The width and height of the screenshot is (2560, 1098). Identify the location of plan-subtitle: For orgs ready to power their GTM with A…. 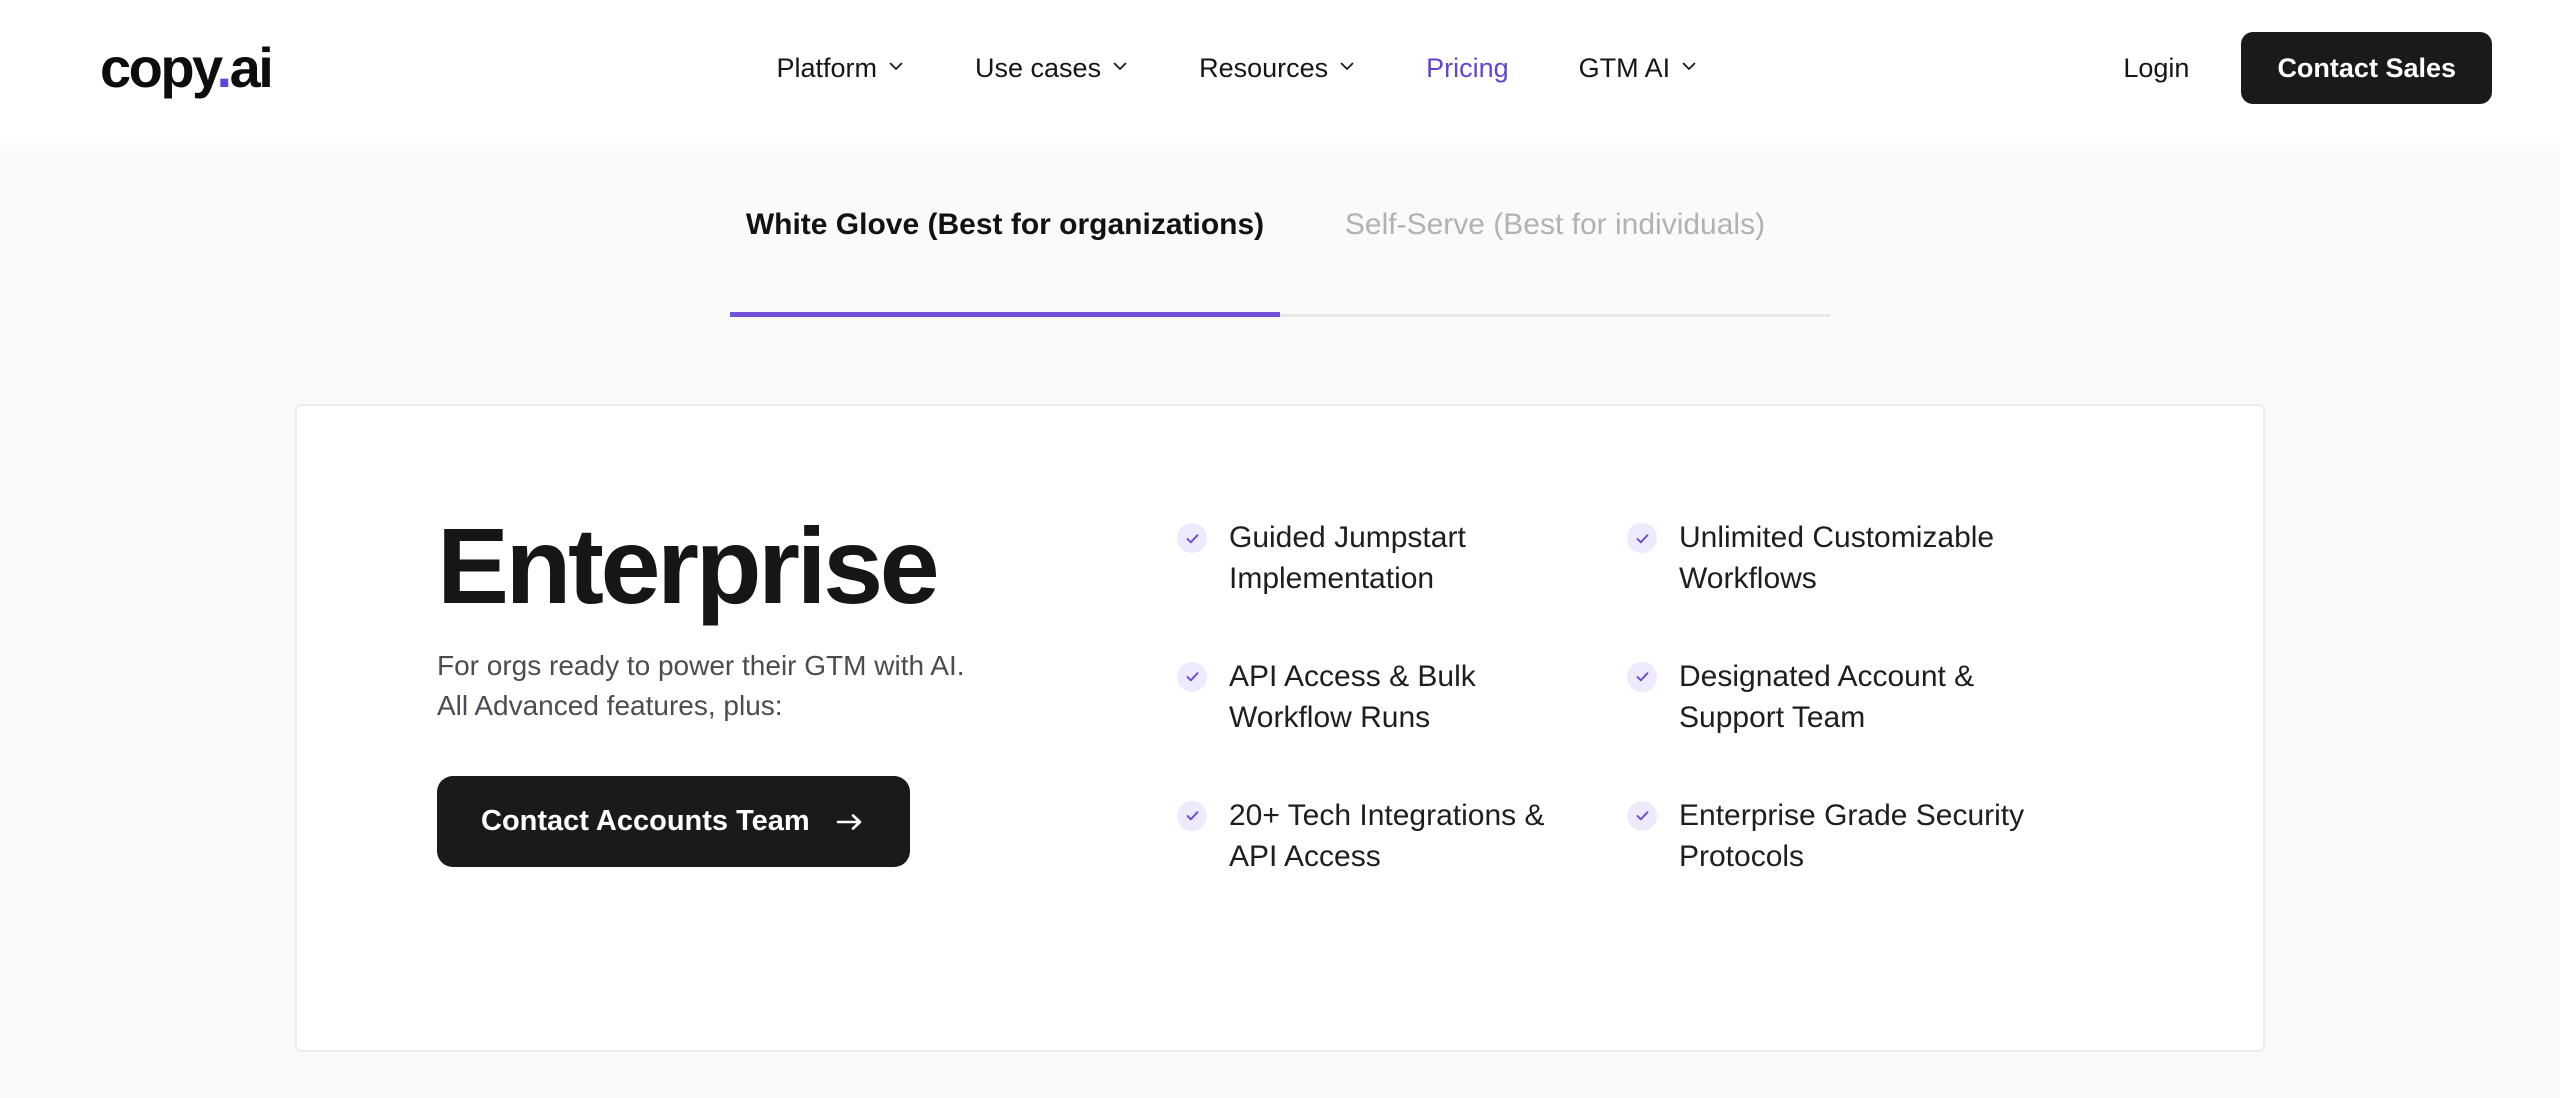
(757, 686).